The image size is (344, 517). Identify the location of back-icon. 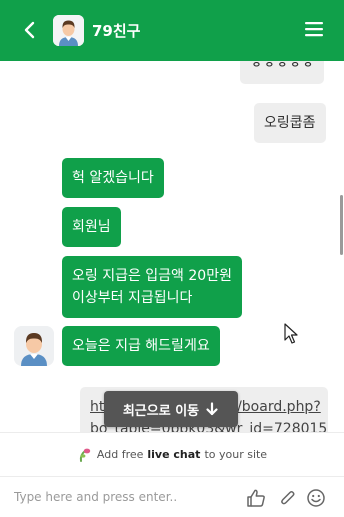
(30, 30).